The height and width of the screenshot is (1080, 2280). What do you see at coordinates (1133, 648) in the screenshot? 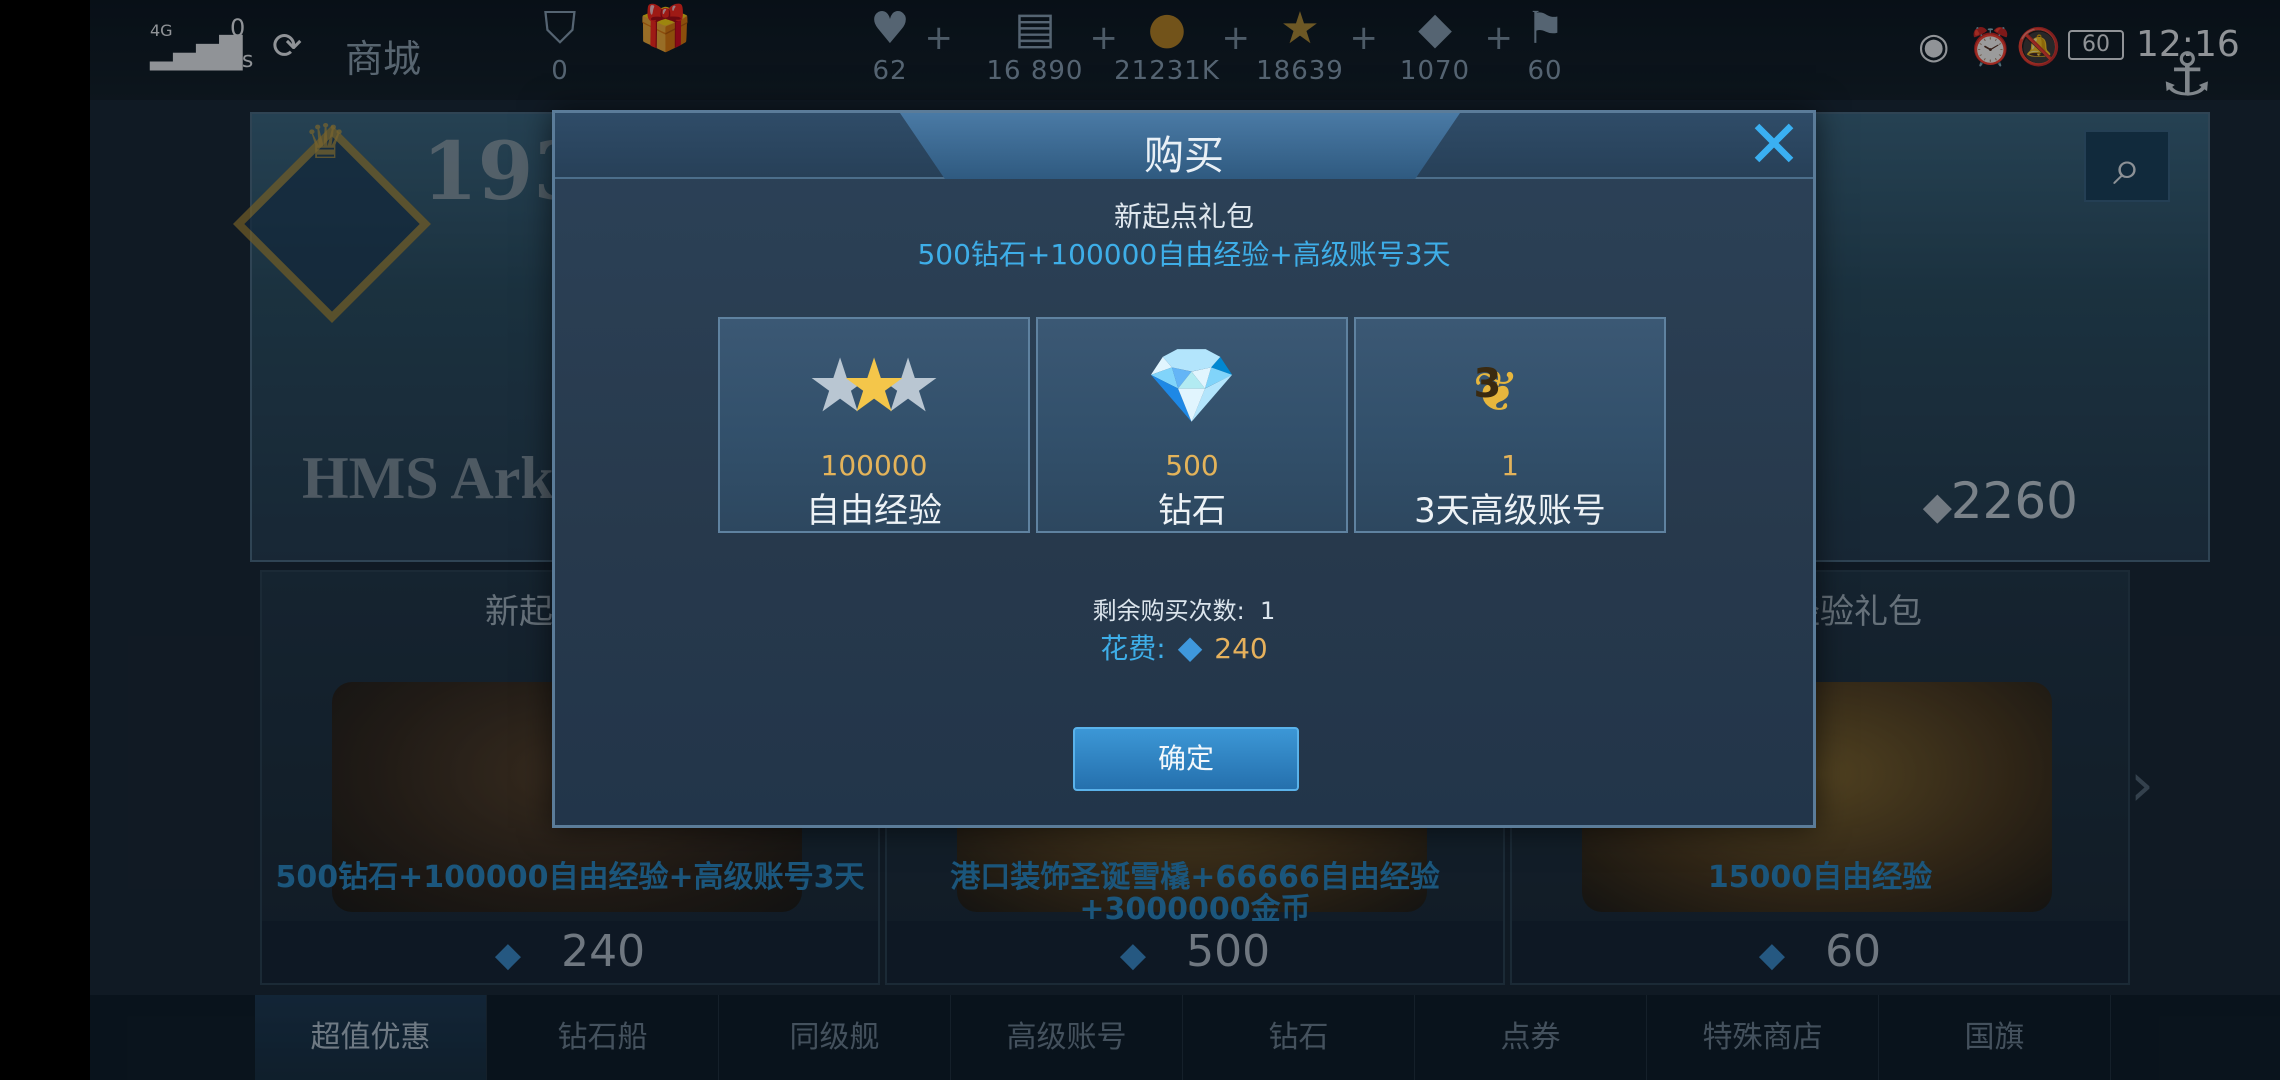
I see `cost-label: 花费:` at bounding box center [1133, 648].